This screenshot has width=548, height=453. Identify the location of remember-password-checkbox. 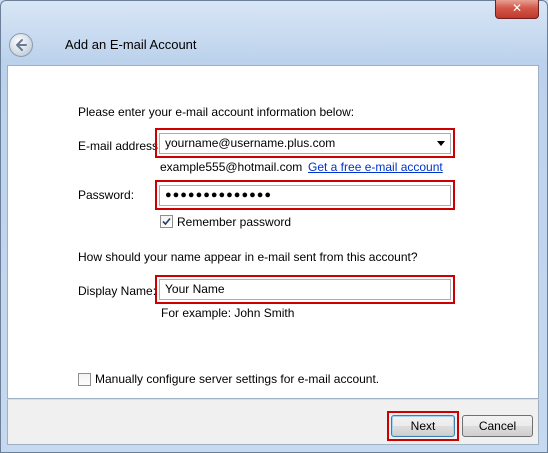
(166, 221).